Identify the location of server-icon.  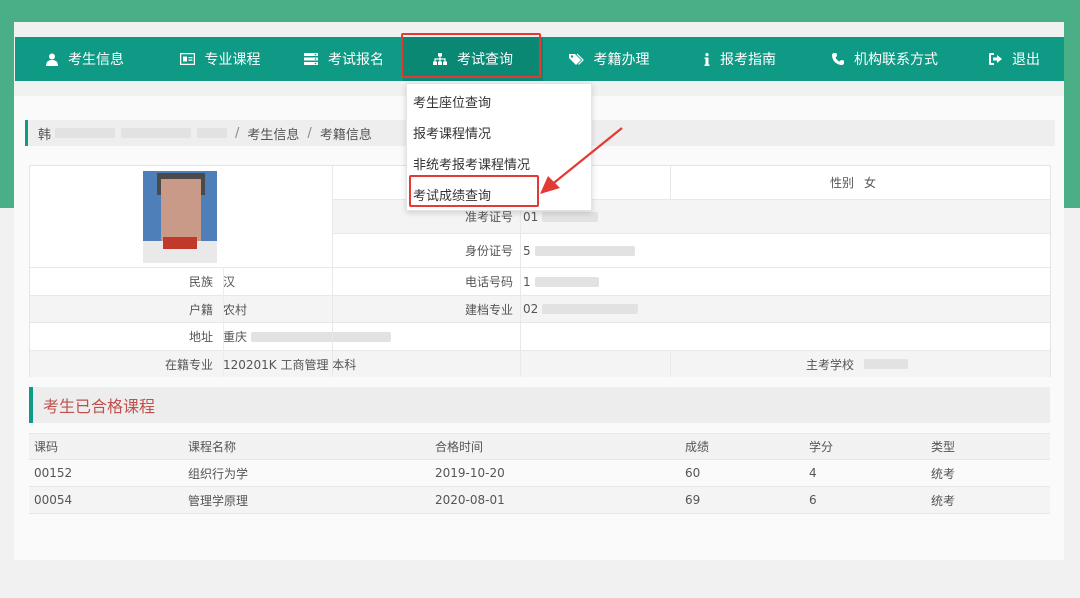
(311, 59).